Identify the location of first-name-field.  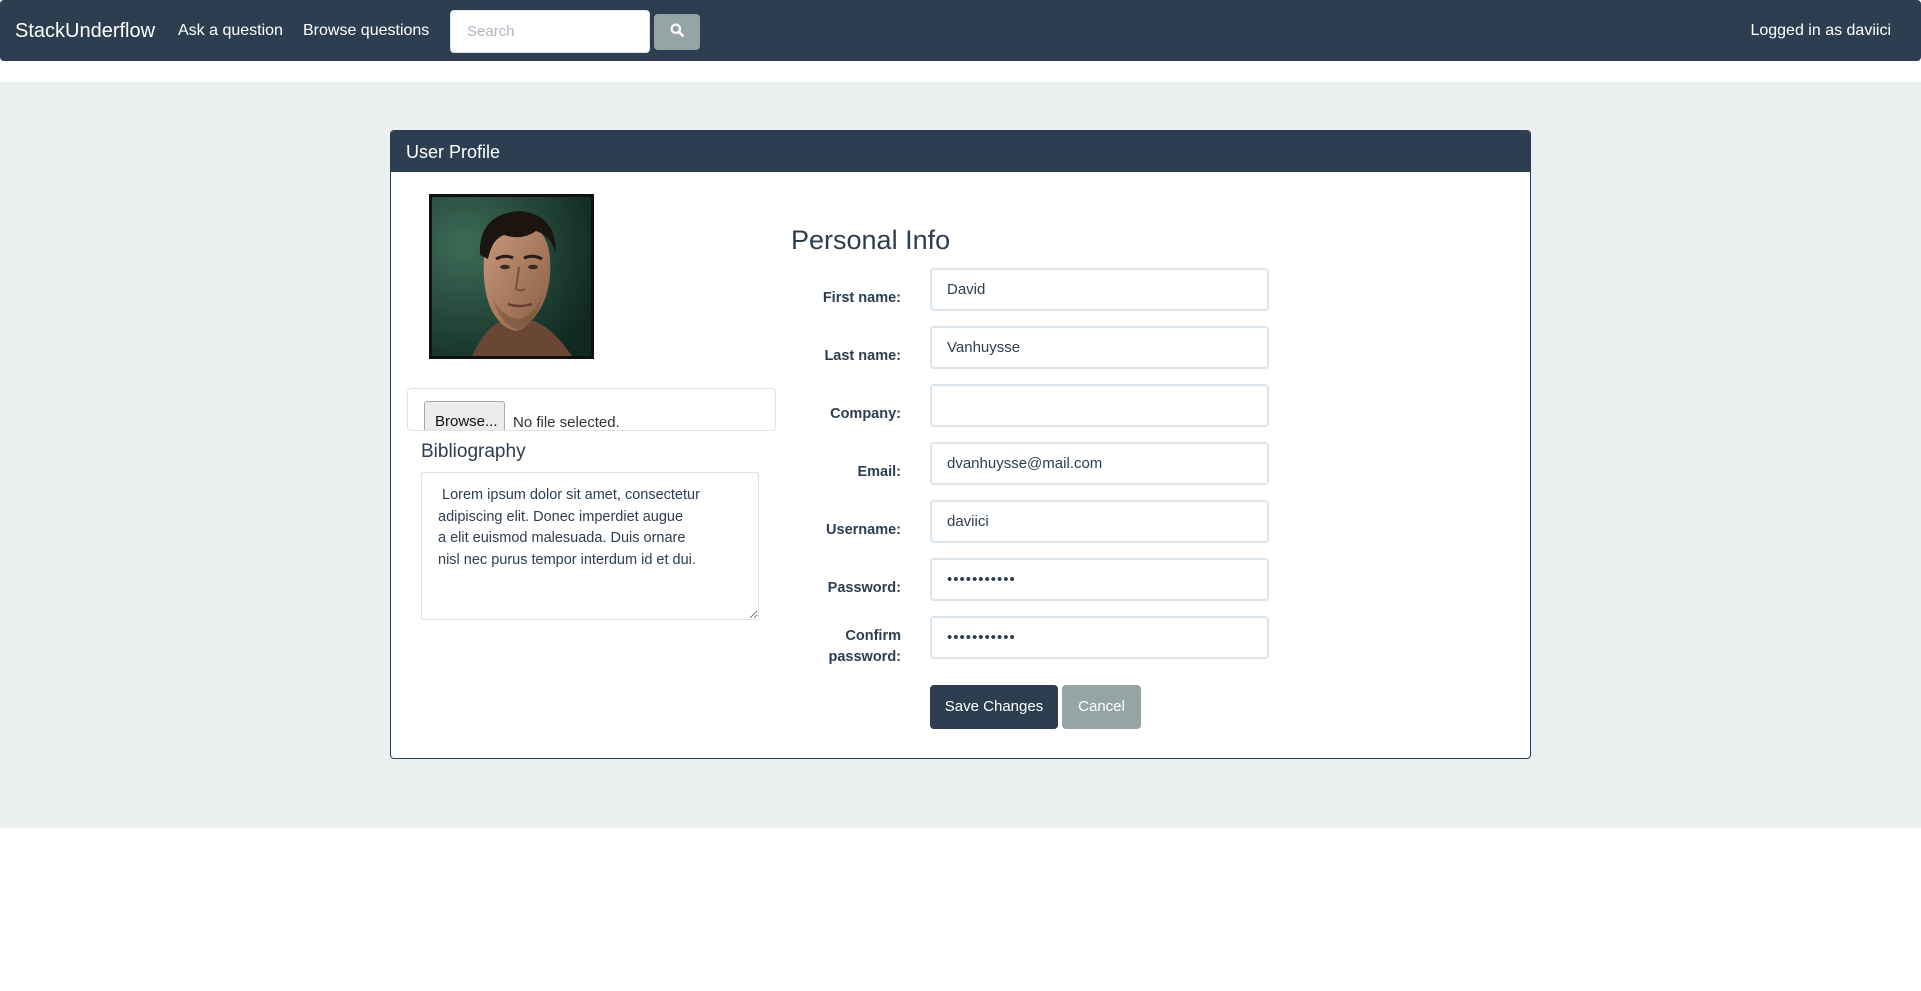
(1099, 289).